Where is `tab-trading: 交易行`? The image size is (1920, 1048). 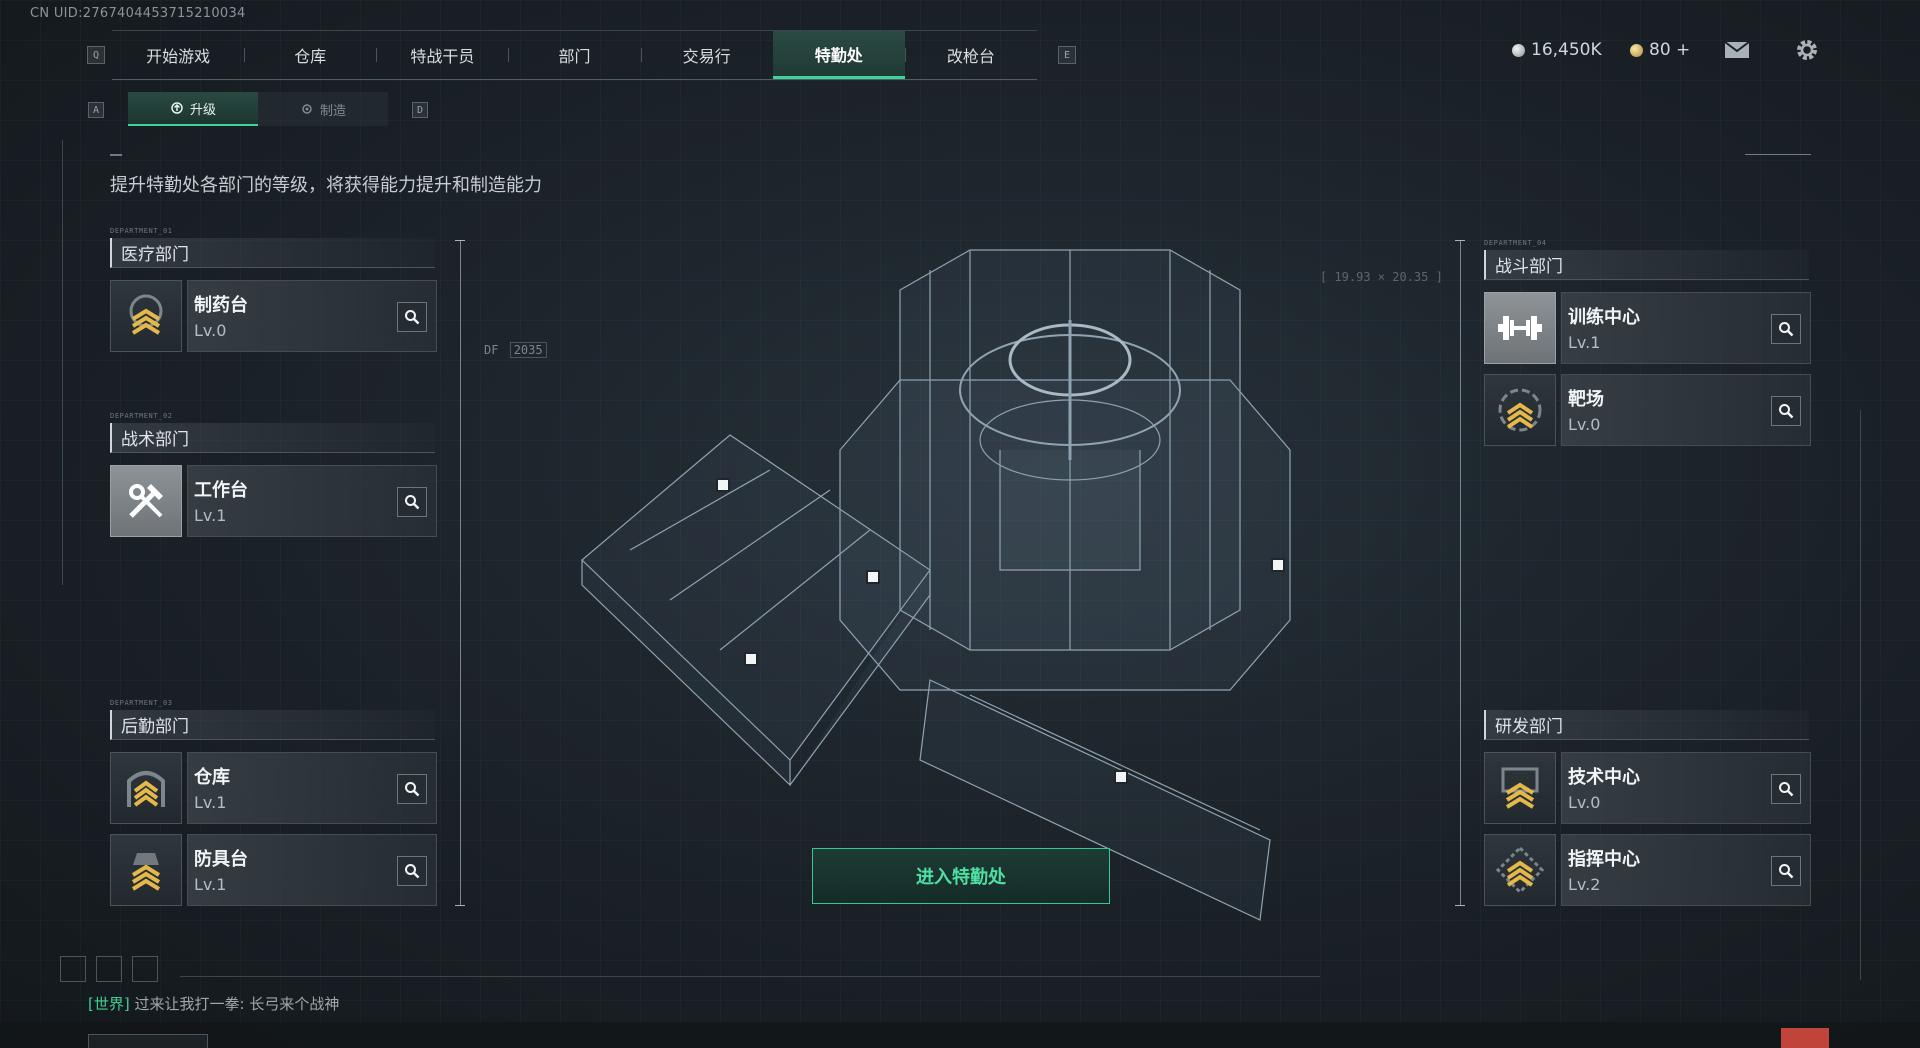 tab-trading: 交易行 is located at coordinates (706, 55).